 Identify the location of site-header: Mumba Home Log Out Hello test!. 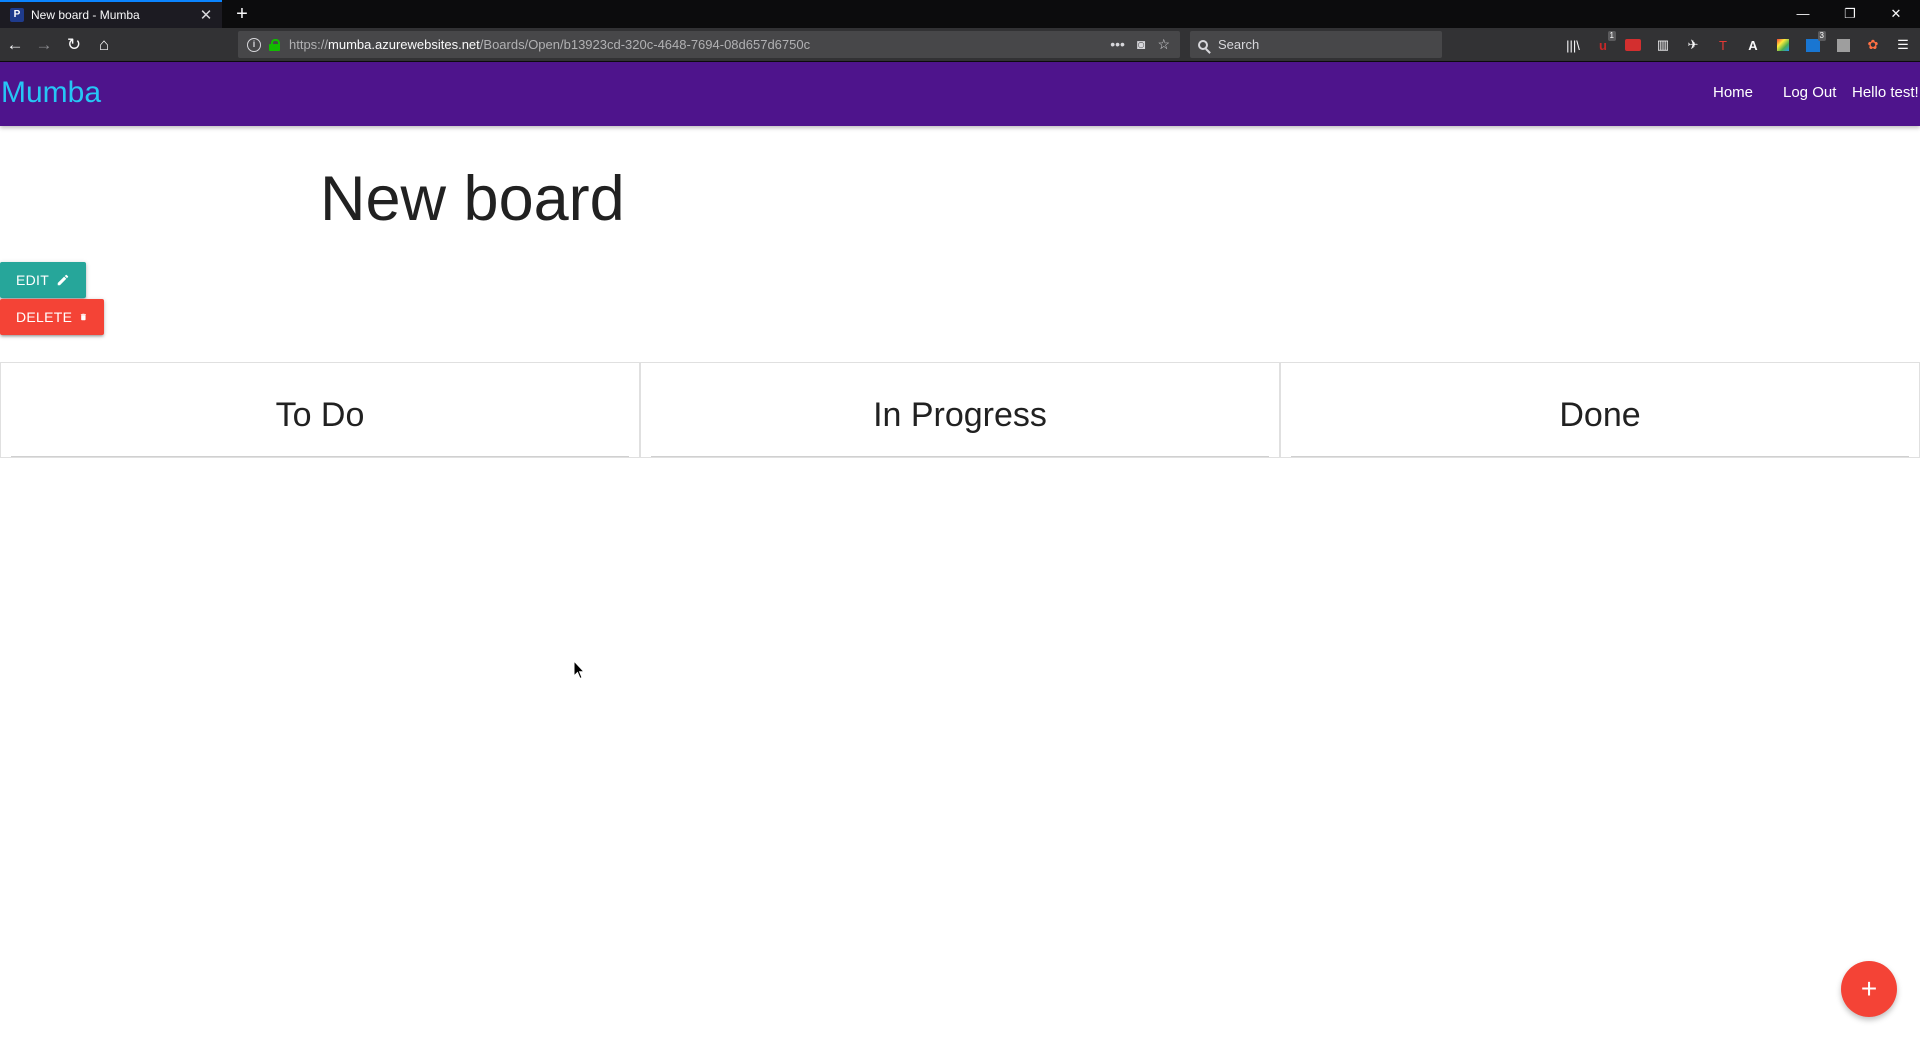
(960, 94).